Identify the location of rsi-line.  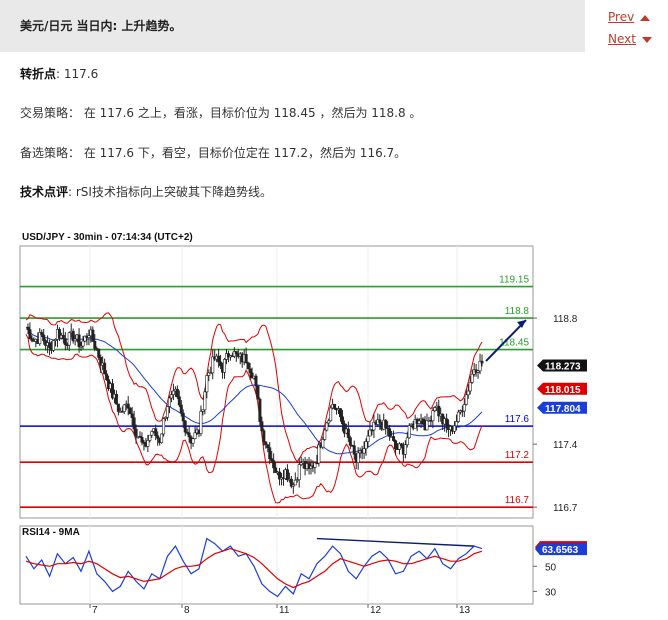
(254, 567).